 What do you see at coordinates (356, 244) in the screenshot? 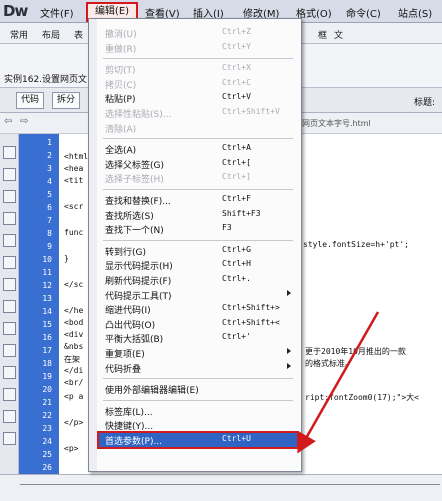
I see `code-line: style.fontSize=h+'pt';` at bounding box center [356, 244].